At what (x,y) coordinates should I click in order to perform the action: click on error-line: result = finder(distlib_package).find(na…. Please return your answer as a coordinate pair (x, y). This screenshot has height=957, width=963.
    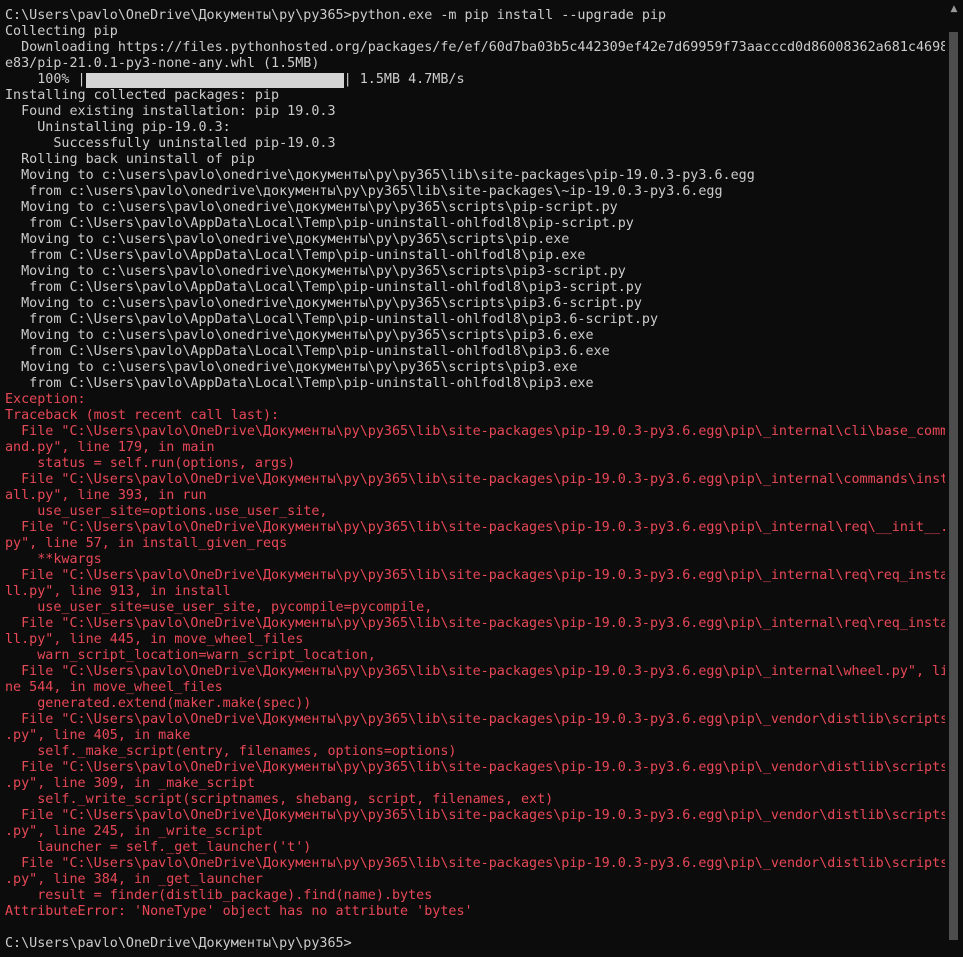
    Looking at the image, I should click on (219, 895).